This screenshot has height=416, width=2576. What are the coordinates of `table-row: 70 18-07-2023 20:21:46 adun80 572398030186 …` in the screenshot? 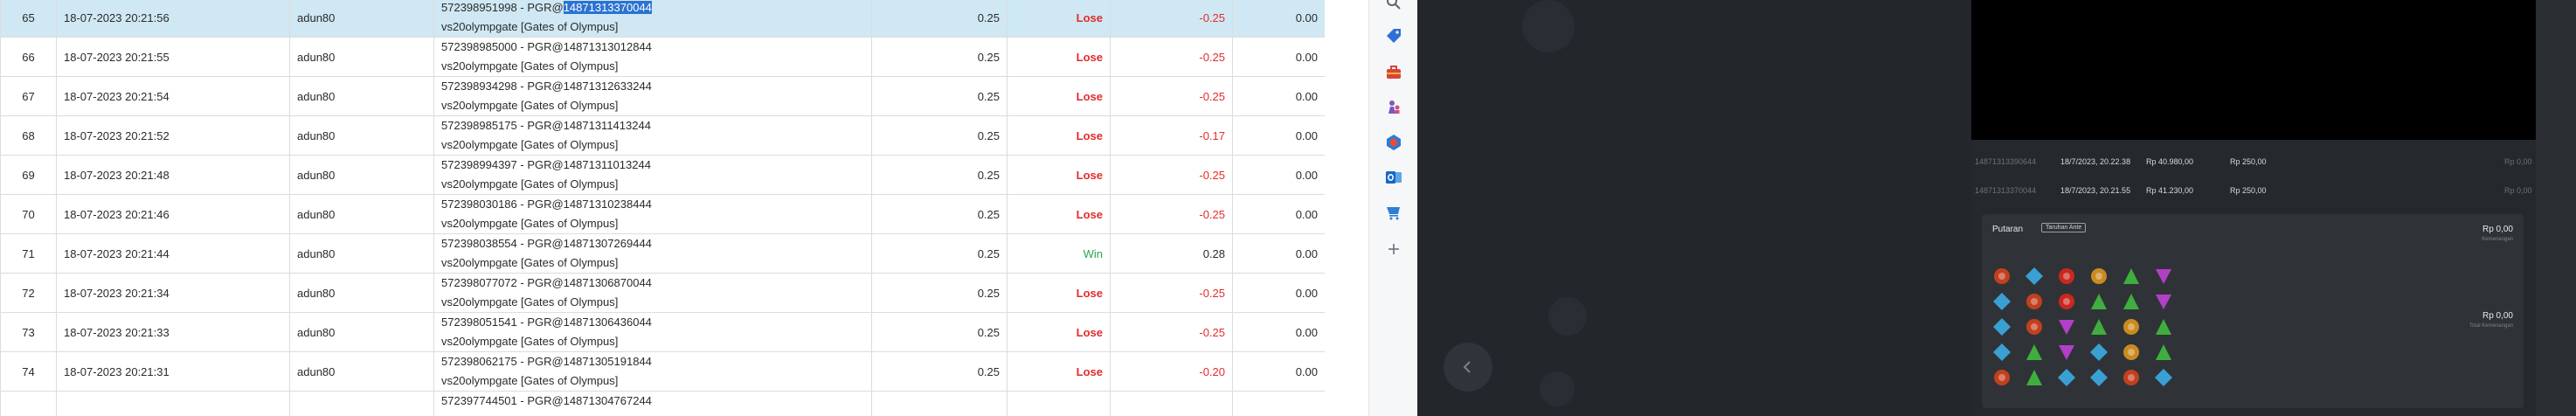 It's located at (662, 214).